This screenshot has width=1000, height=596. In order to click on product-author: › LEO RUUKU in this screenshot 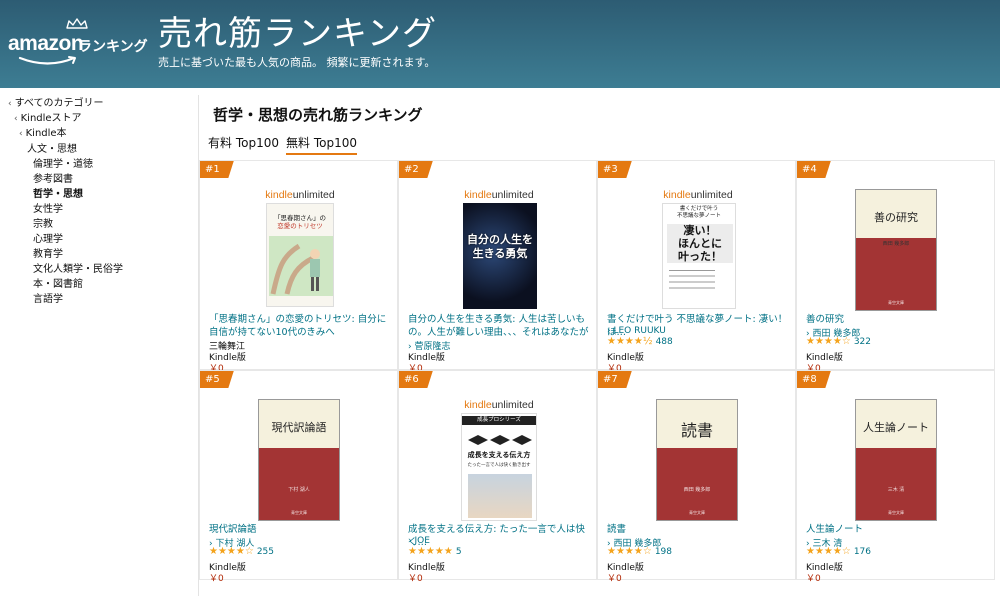, I will do `click(636, 331)`.